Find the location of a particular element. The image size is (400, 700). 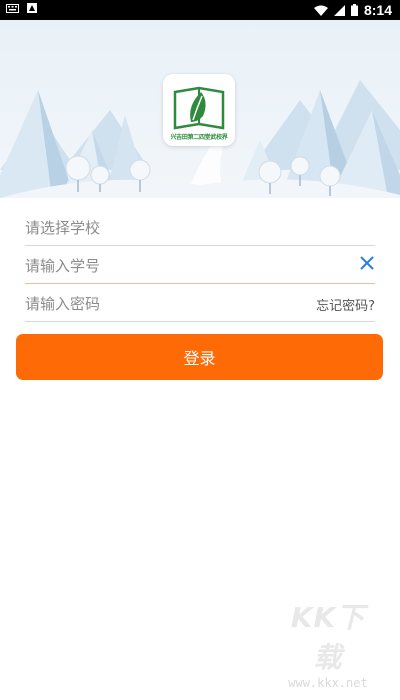

school-logo: 兴吉田第二四堂武校界 is located at coordinates (199, 110).